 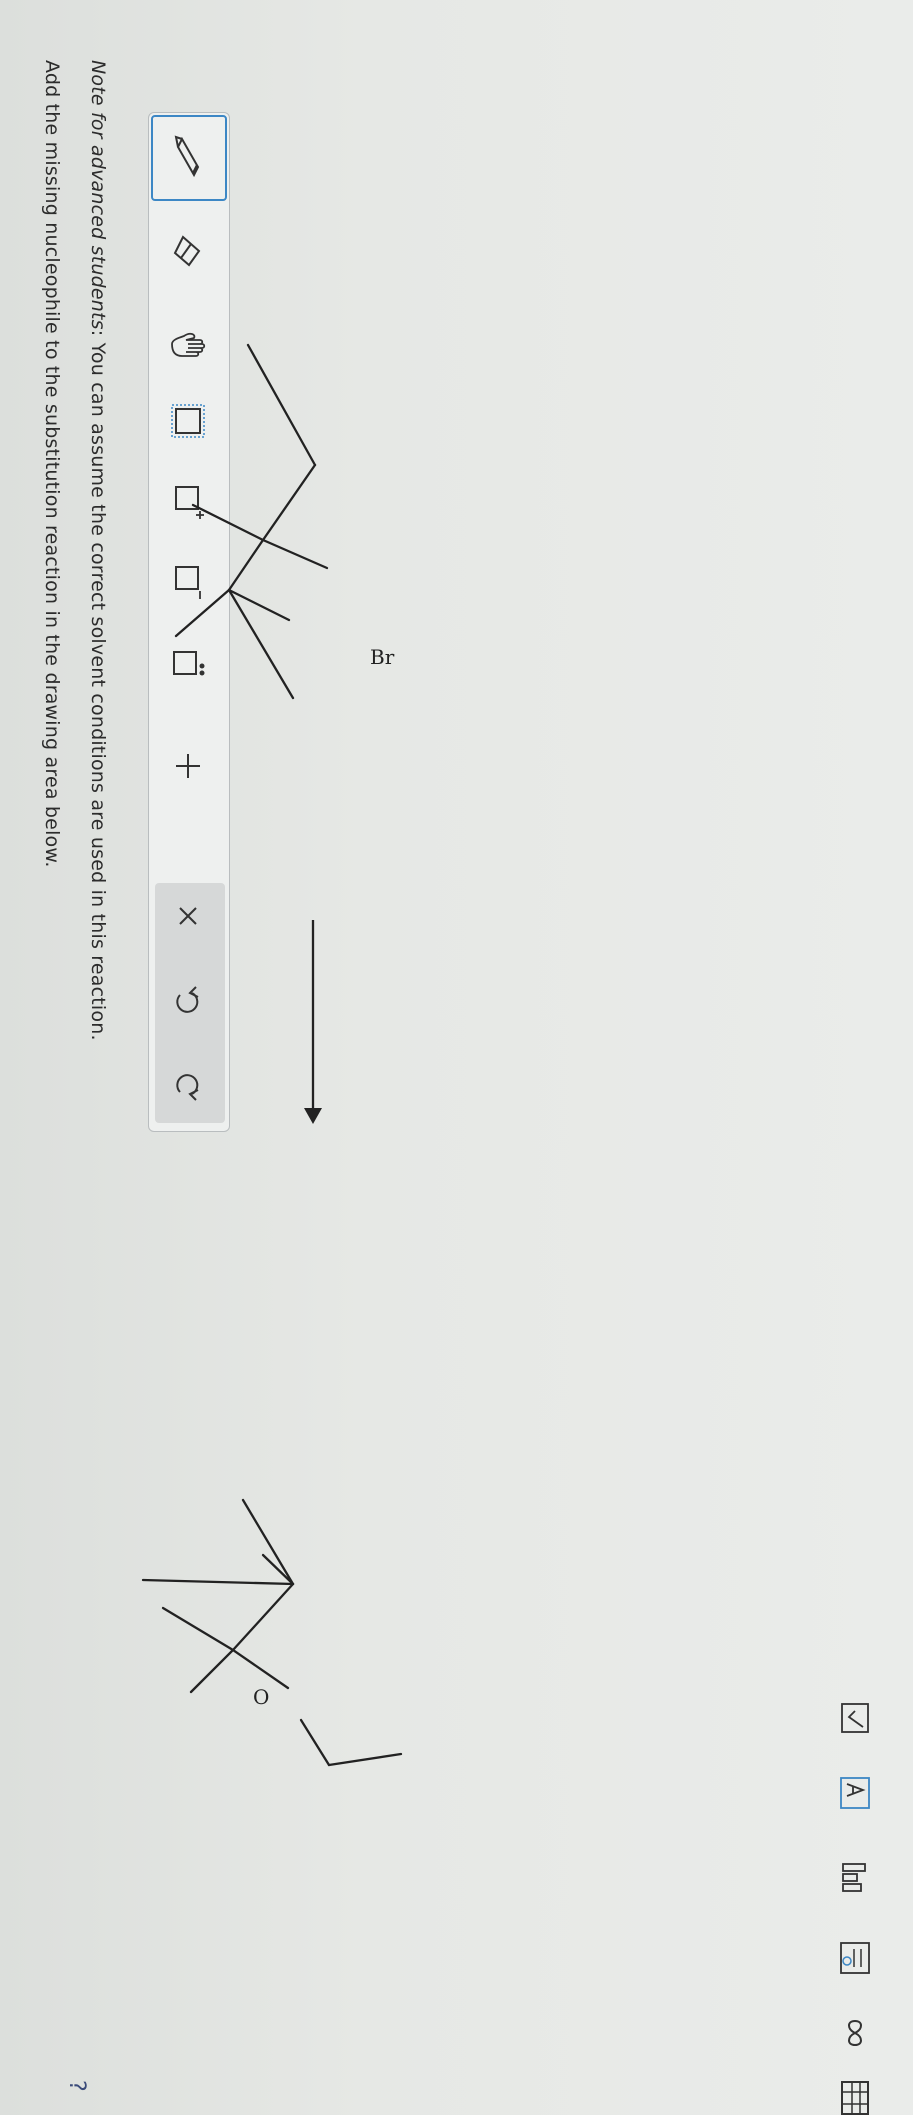 What do you see at coordinates (251, 521) in the screenshot?
I see `reactant-molecule` at bounding box center [251, 521].